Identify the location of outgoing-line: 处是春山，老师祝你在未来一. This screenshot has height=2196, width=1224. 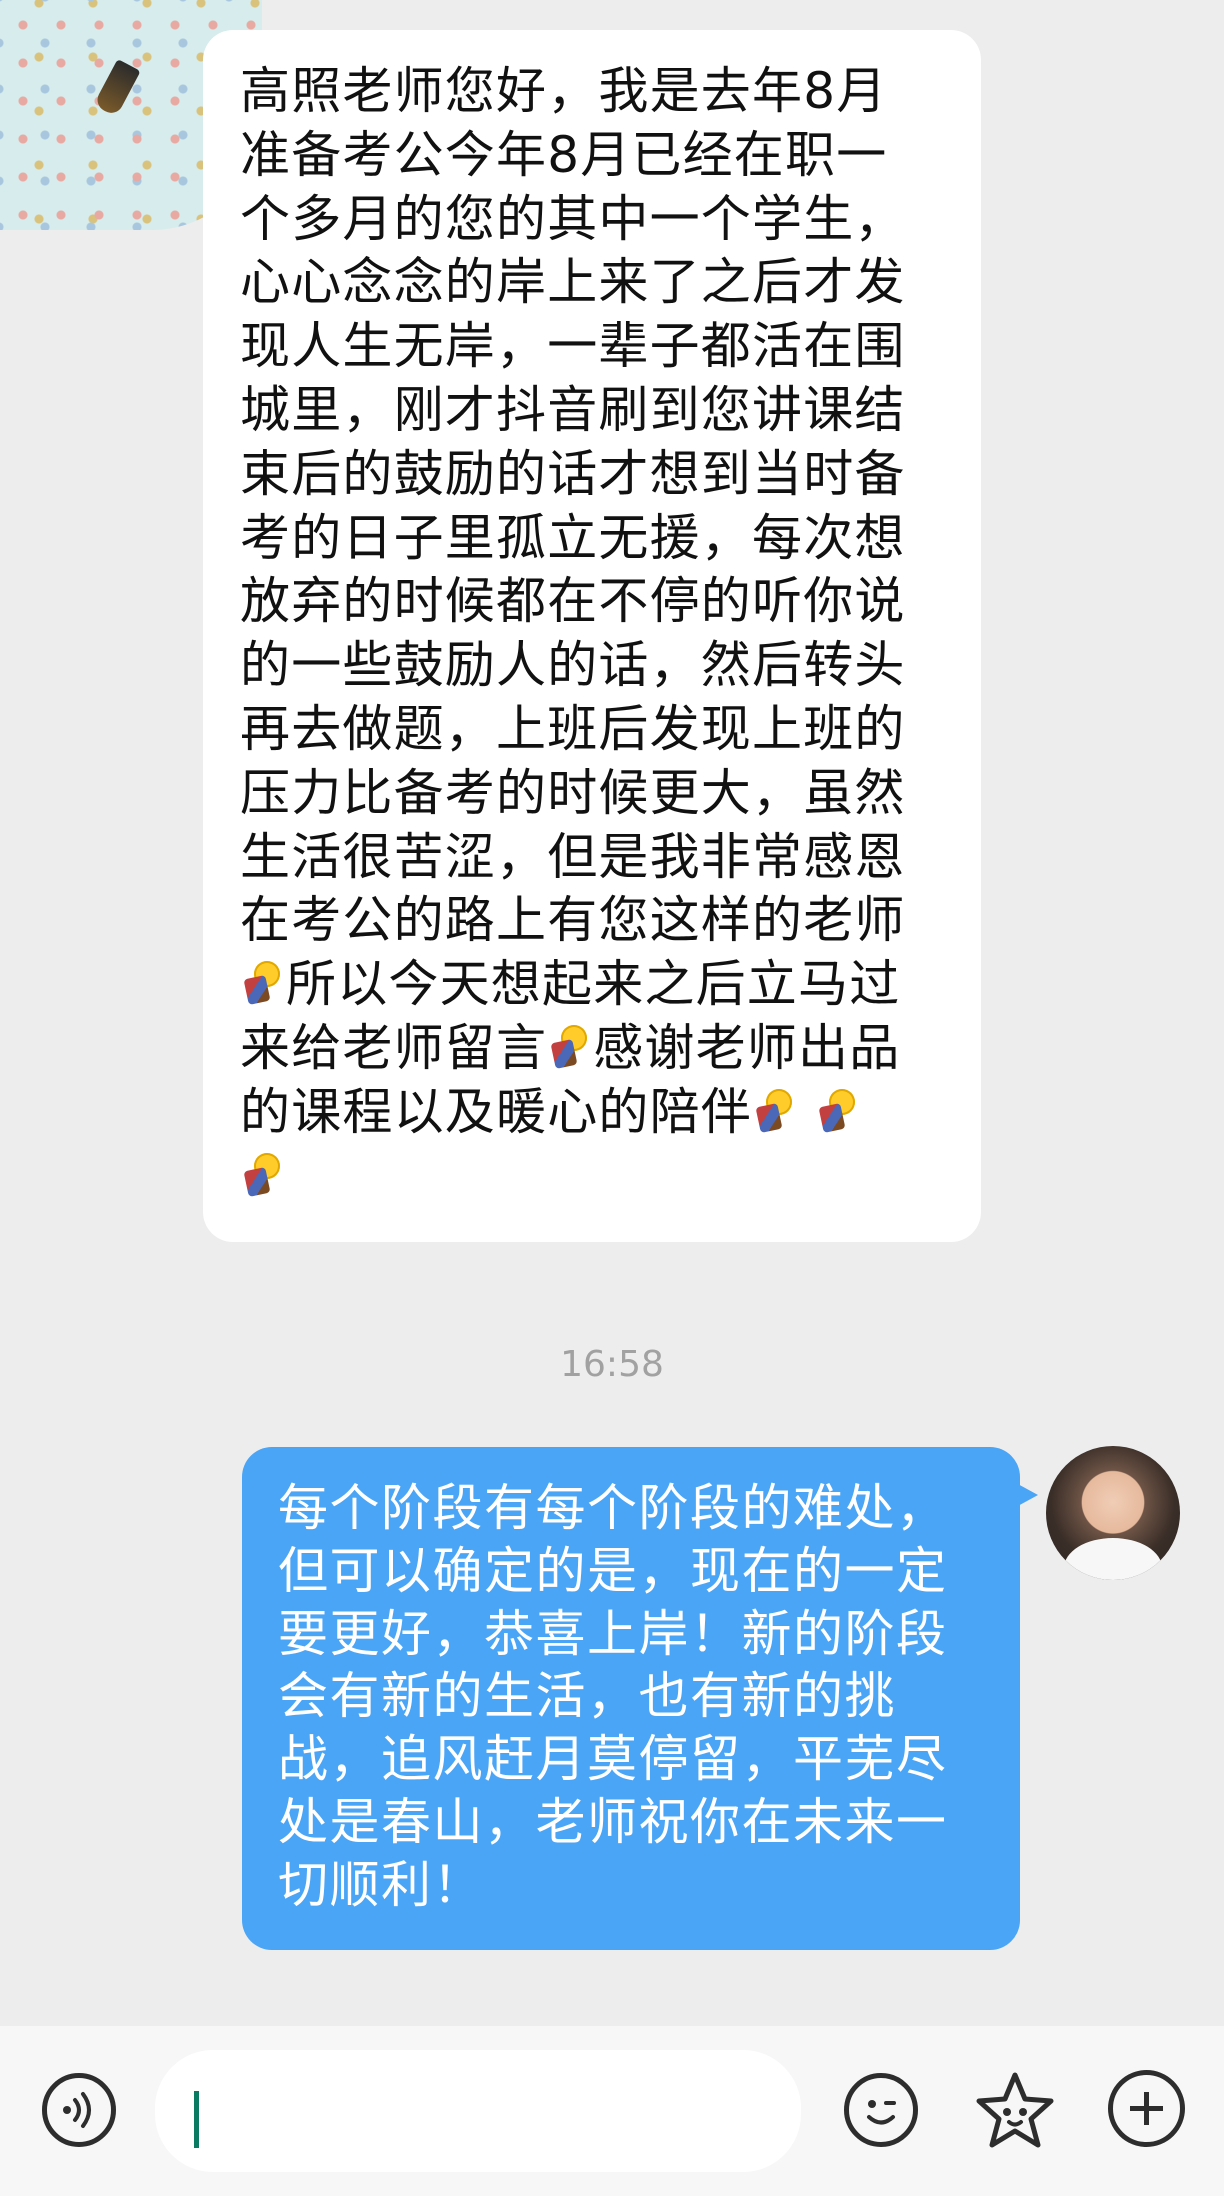
(613, 1821).